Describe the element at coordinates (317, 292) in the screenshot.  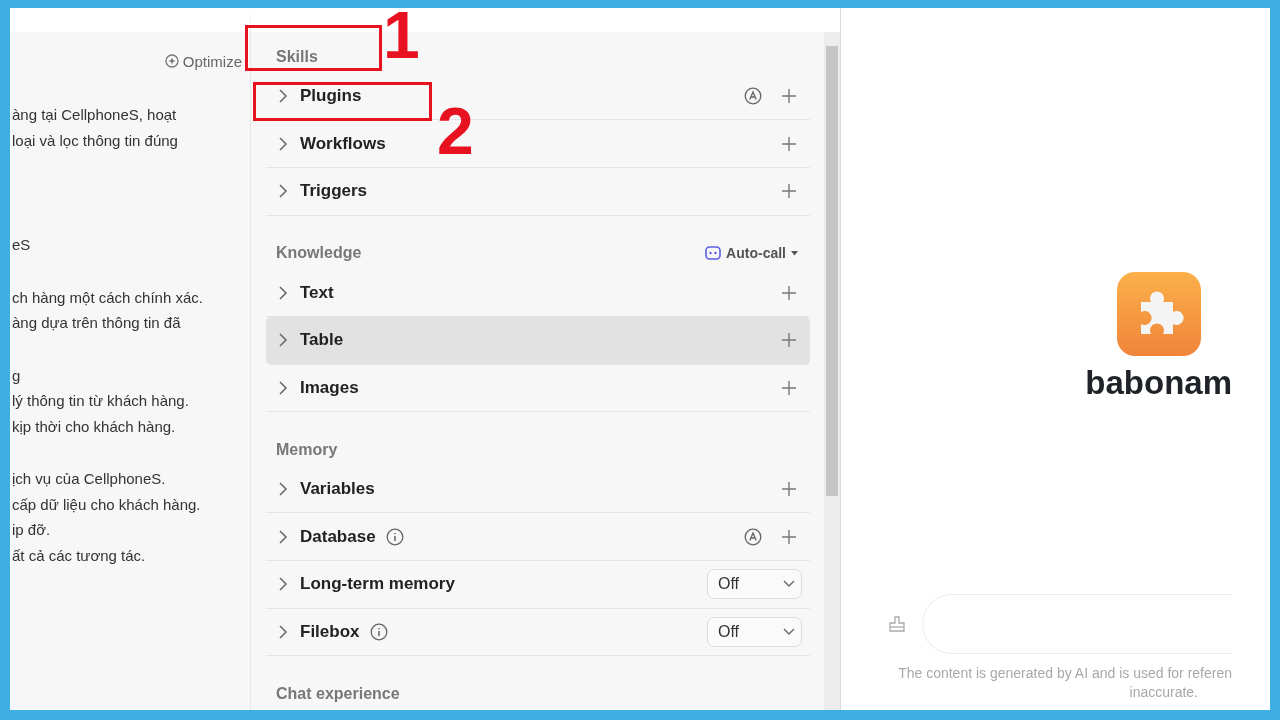
I see `row-label: Text` at that location.